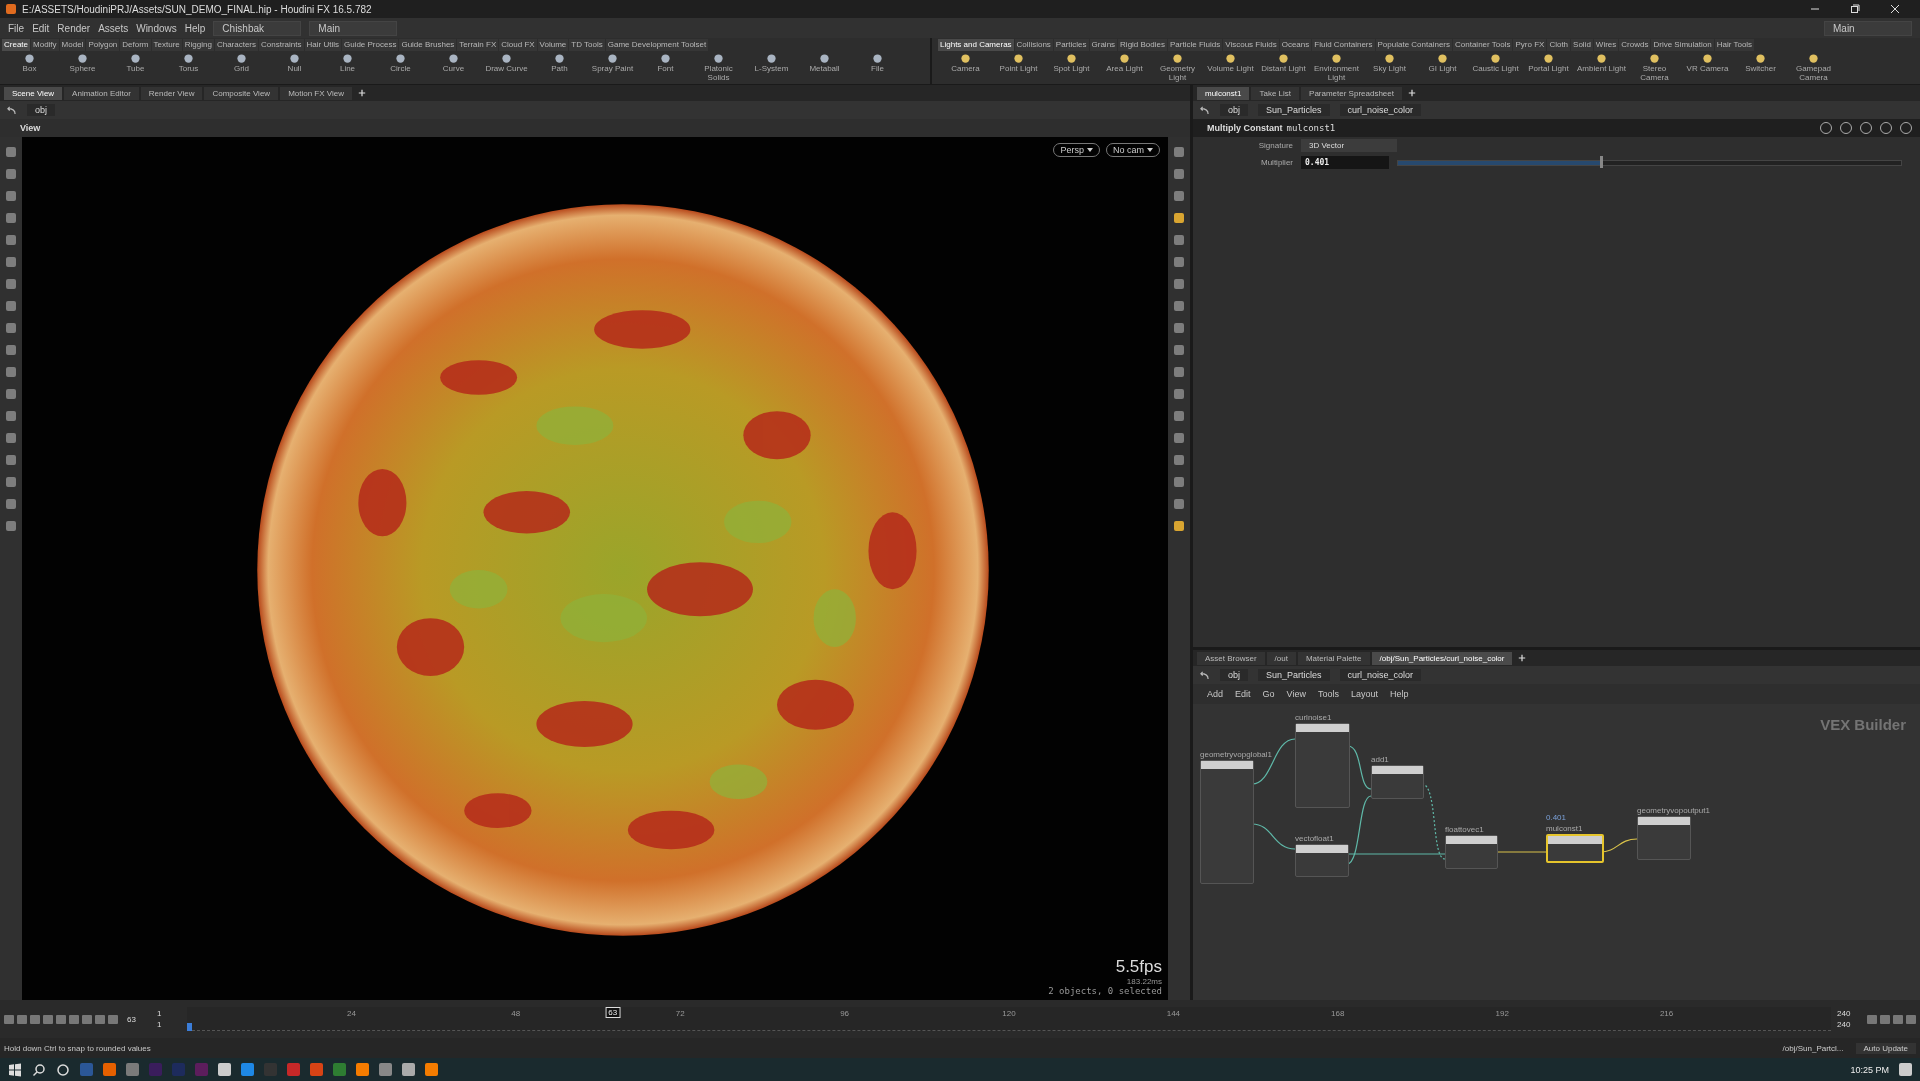  What do you see at coordinates (1283, 67) in the screenshot?
I see `shelf-tool-button: Distant Light` at bounding box center [1283, 67].